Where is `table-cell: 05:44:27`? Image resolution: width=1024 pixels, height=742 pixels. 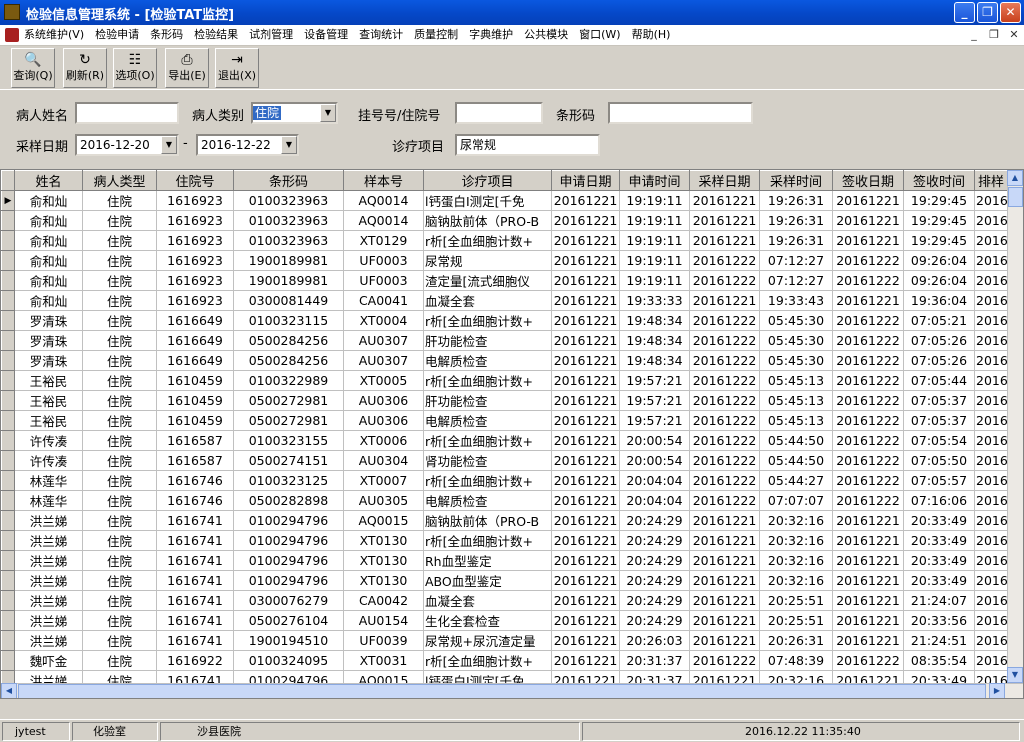 table-cell: 05:44:27 is located at coordinates (796, 480).